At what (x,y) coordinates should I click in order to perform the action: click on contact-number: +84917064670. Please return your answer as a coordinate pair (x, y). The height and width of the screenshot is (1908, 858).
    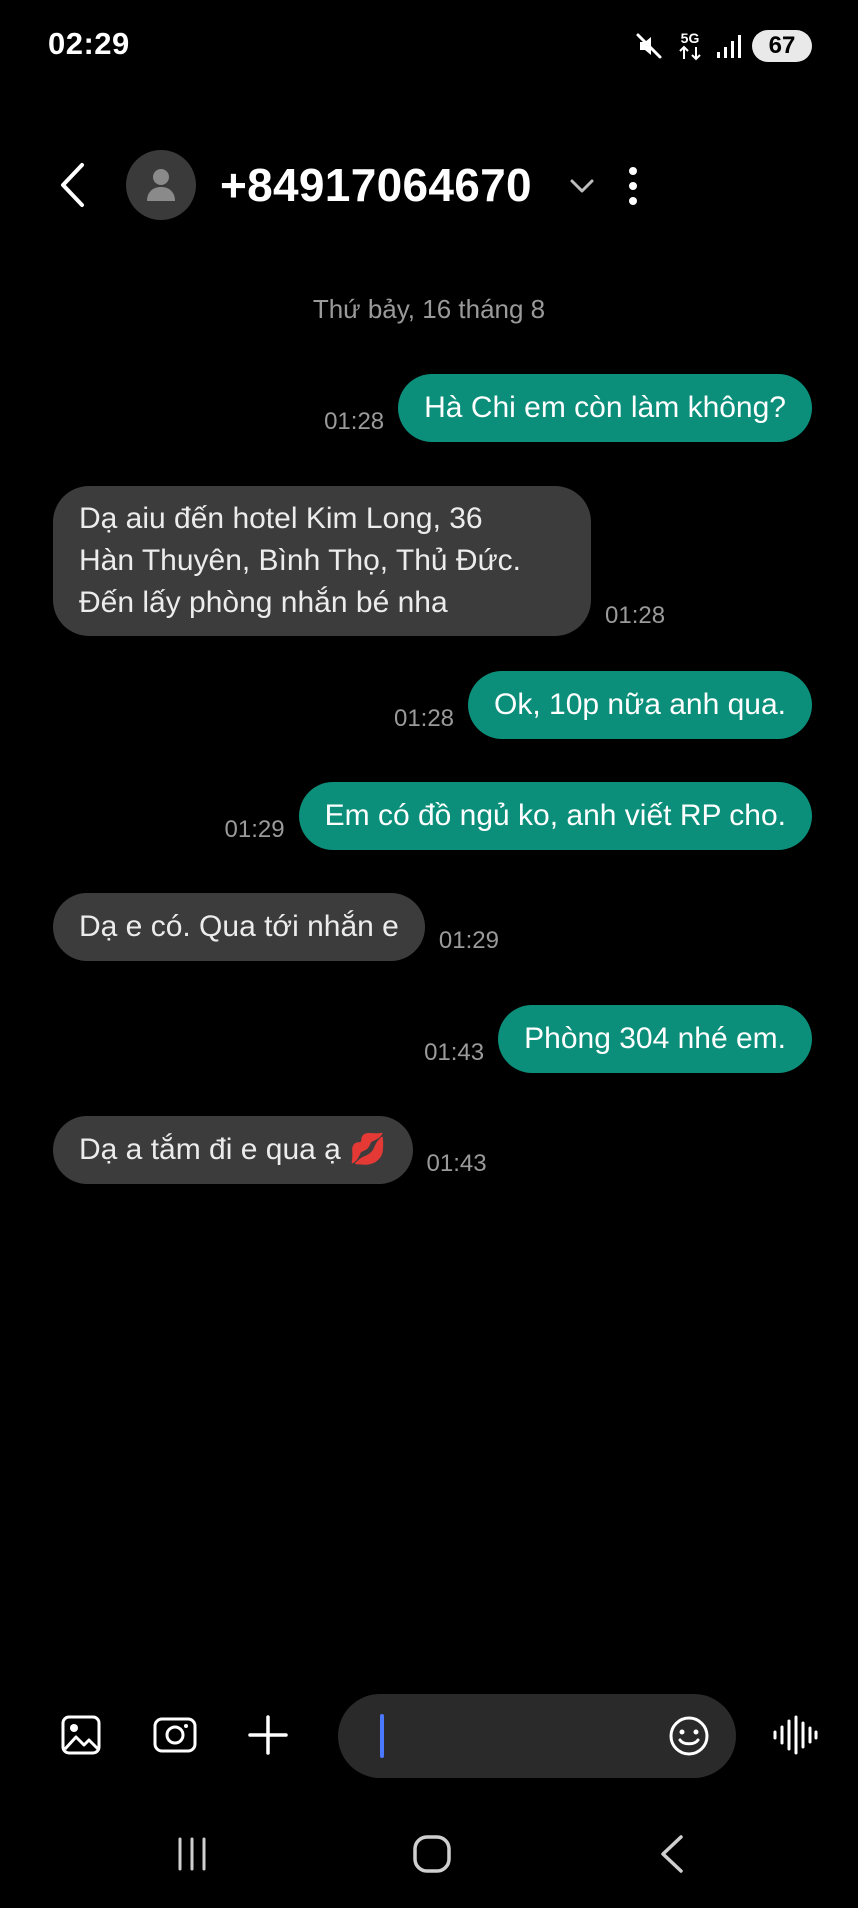
    Looking at the image, I should click on (376, 185).